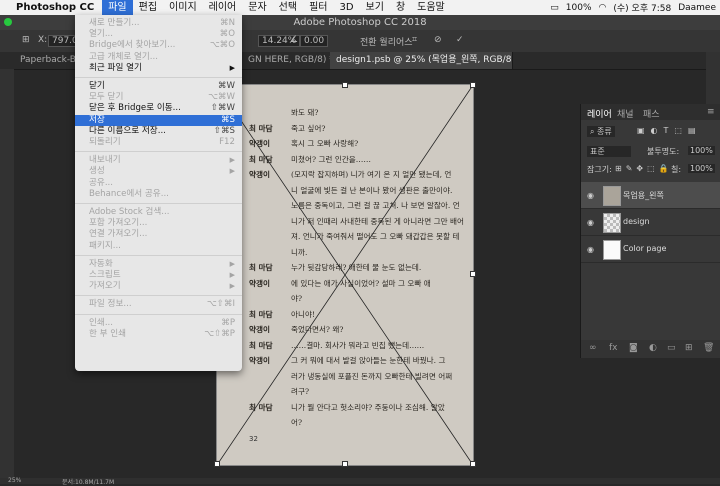  Describe the element at coordinates (601, 131) in the screenshot. I see `layer-kind-select: ⌕ 종류` at that location.